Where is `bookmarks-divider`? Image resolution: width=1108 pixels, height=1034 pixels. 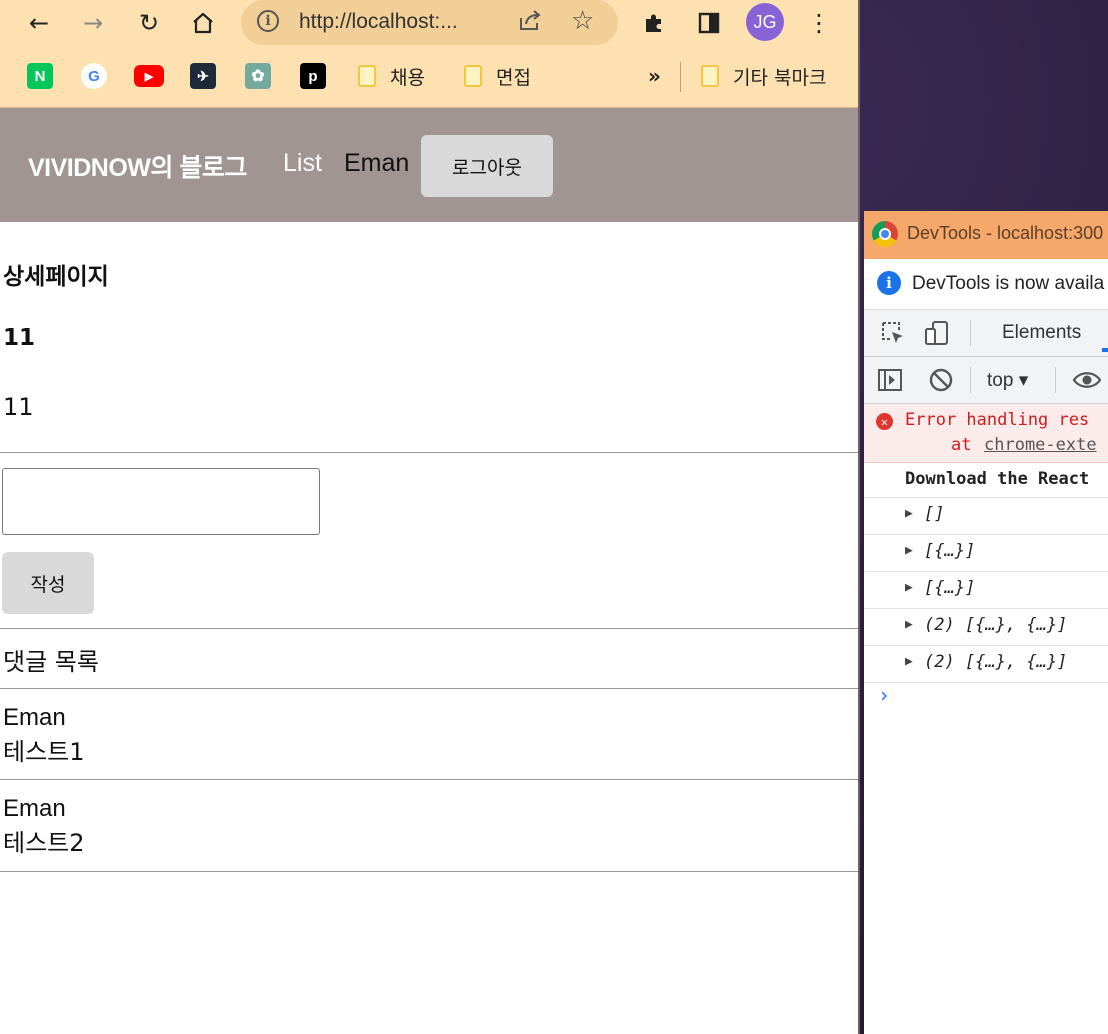 bookmarks-divider is located at coordinates (680, 77).